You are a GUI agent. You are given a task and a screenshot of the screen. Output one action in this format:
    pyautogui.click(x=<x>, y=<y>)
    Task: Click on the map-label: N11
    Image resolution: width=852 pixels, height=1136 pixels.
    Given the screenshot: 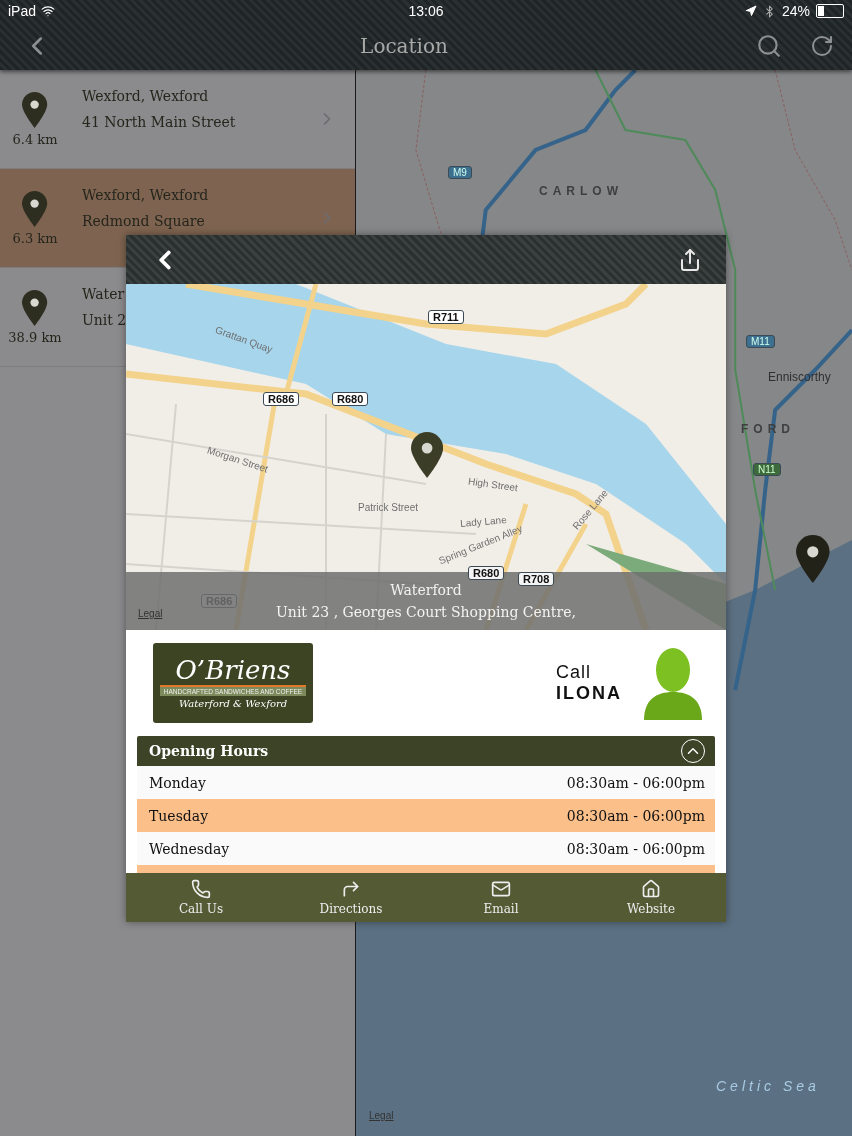 What is the action you would take?
    pyautogui.click(x=767, y=469)
    